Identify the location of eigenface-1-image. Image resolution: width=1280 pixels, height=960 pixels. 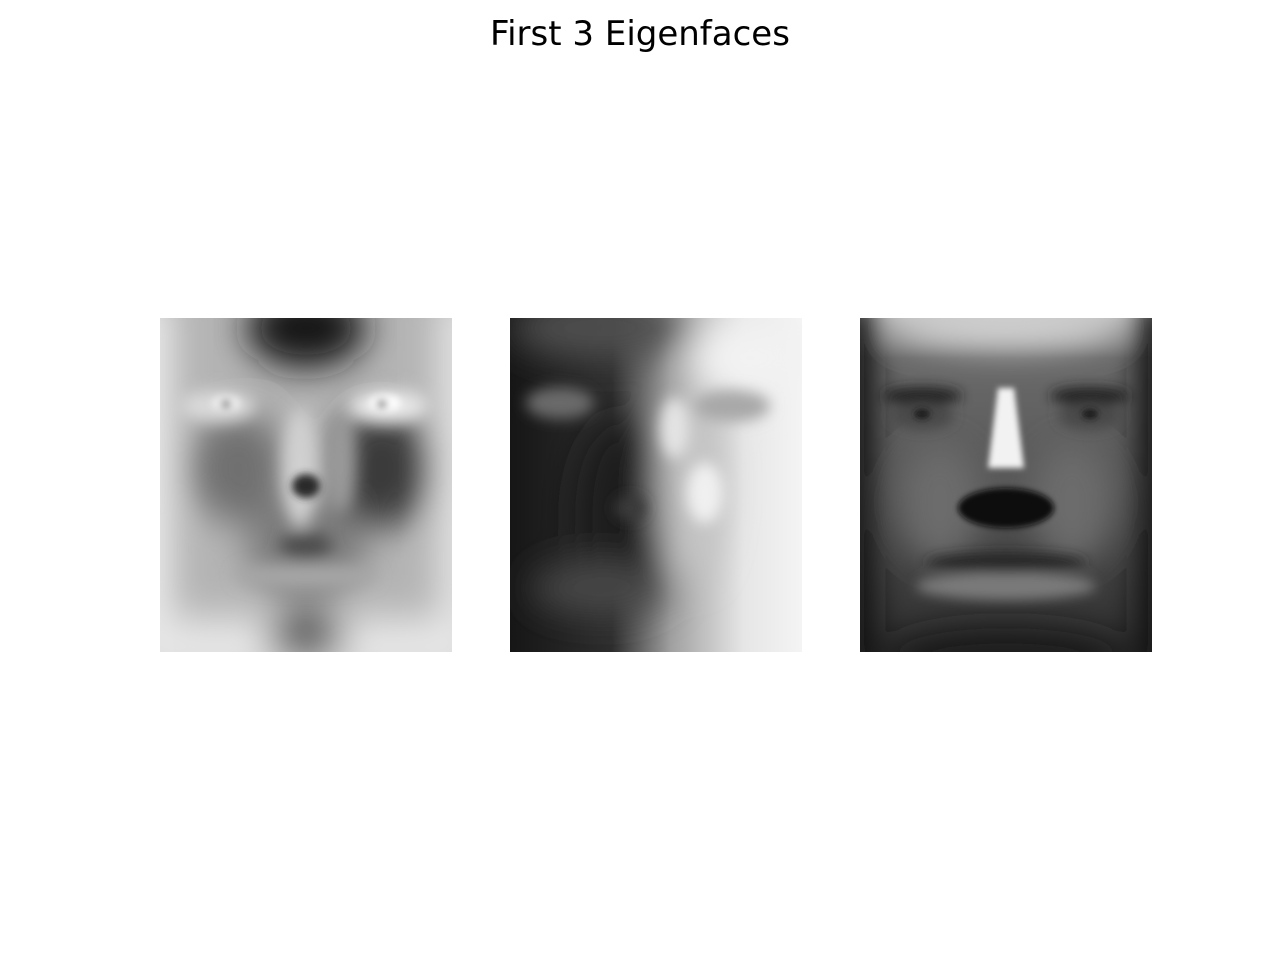
(306, 485).